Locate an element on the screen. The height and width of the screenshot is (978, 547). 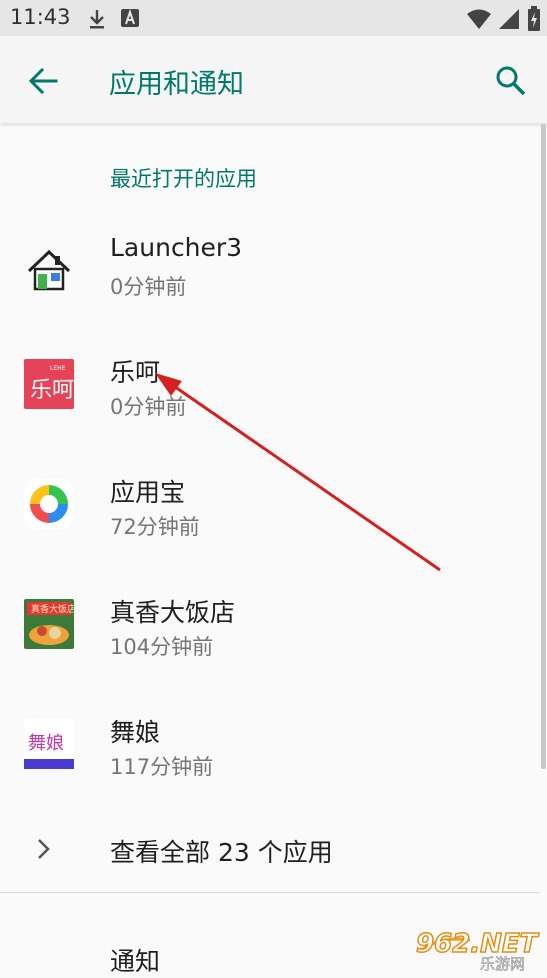
app-last-used: 117分钟前 is located at coordinates (162, 767).